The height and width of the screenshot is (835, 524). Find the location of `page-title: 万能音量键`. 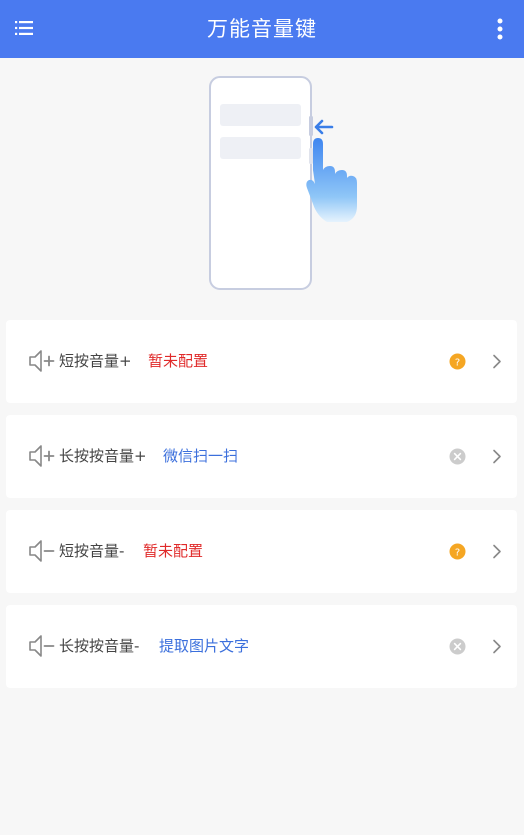

page-title: 万能音量键 is located at coordinates (262, 29).